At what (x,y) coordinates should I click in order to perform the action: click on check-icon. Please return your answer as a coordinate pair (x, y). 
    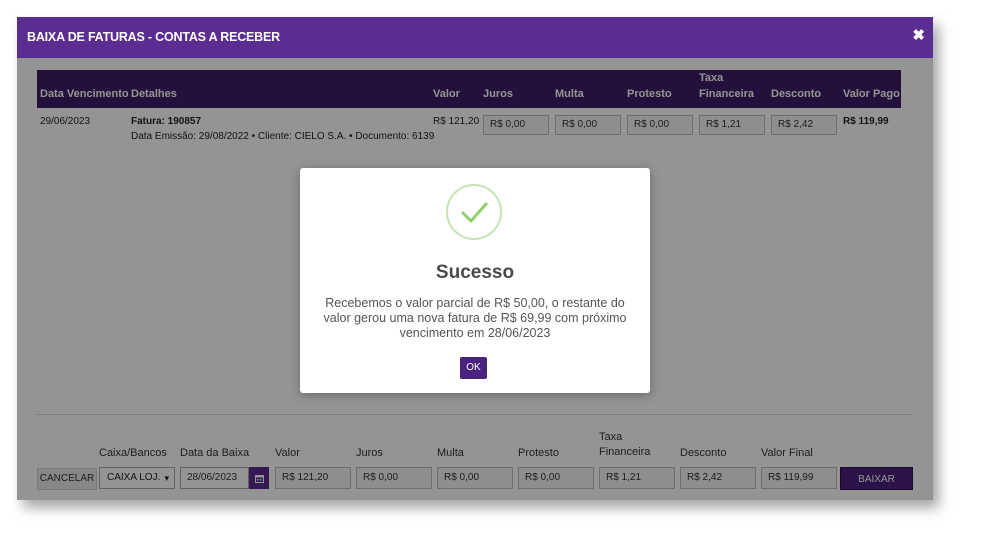
    Looking at the image, I should click on (474, 212).